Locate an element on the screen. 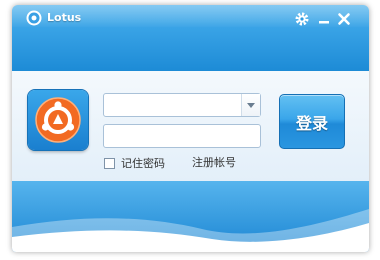 The height and width of the screenshot is (260, 380). login-button: 登录 is located at coordinates (312, 121).